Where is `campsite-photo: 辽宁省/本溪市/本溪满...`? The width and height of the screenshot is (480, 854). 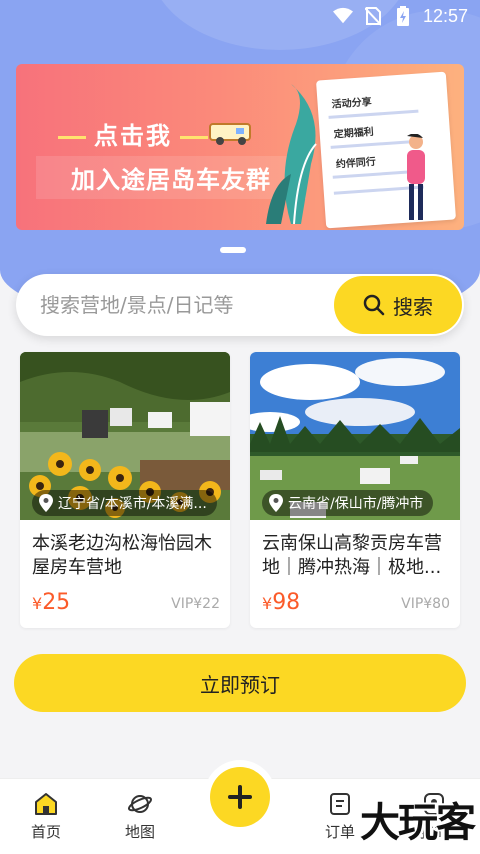 campsite-photo: 辽宁省/本溪市/本溪满... is located at coordinates (125, 436).